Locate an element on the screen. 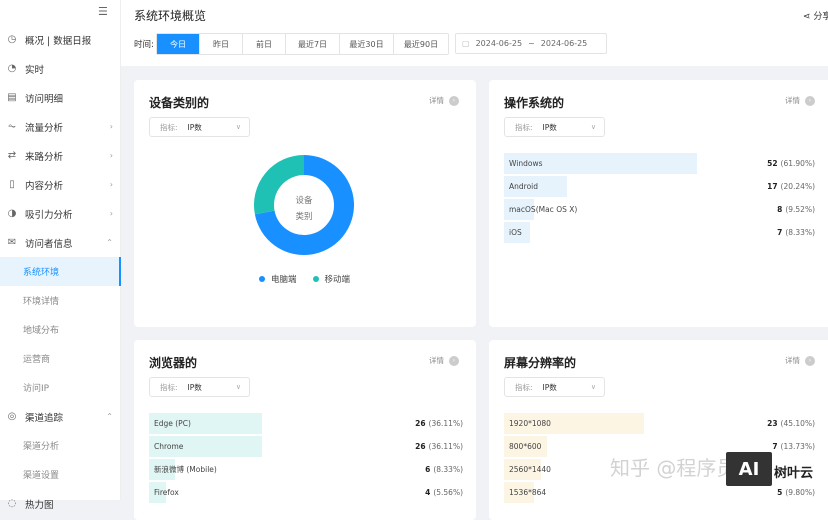 Image resolution: width=828 pixels, height=520 pixels. page-title: 系统环境概览 is located at coordinates (170, 16).